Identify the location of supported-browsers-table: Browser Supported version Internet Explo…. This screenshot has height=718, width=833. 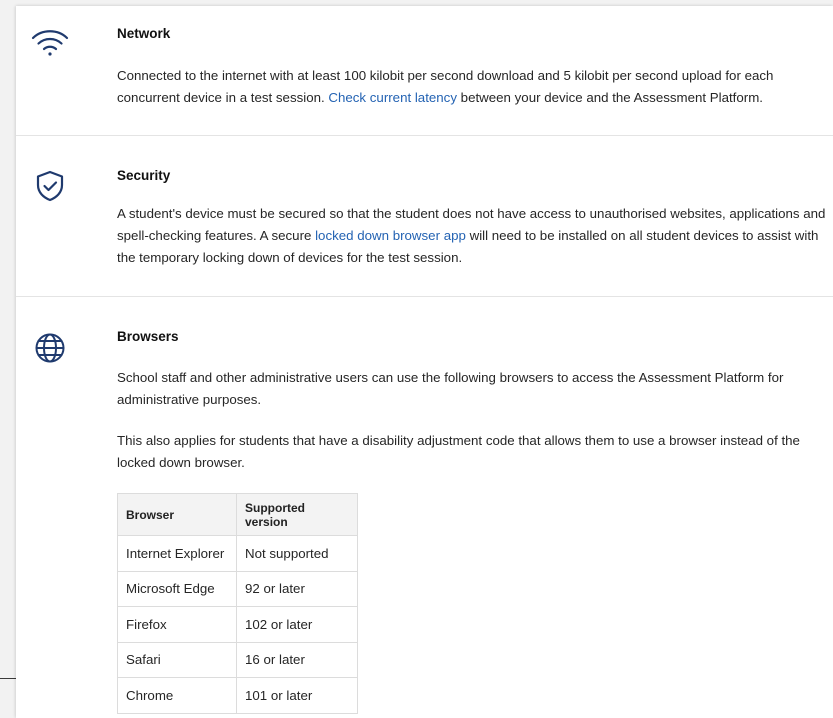
(237, 603).